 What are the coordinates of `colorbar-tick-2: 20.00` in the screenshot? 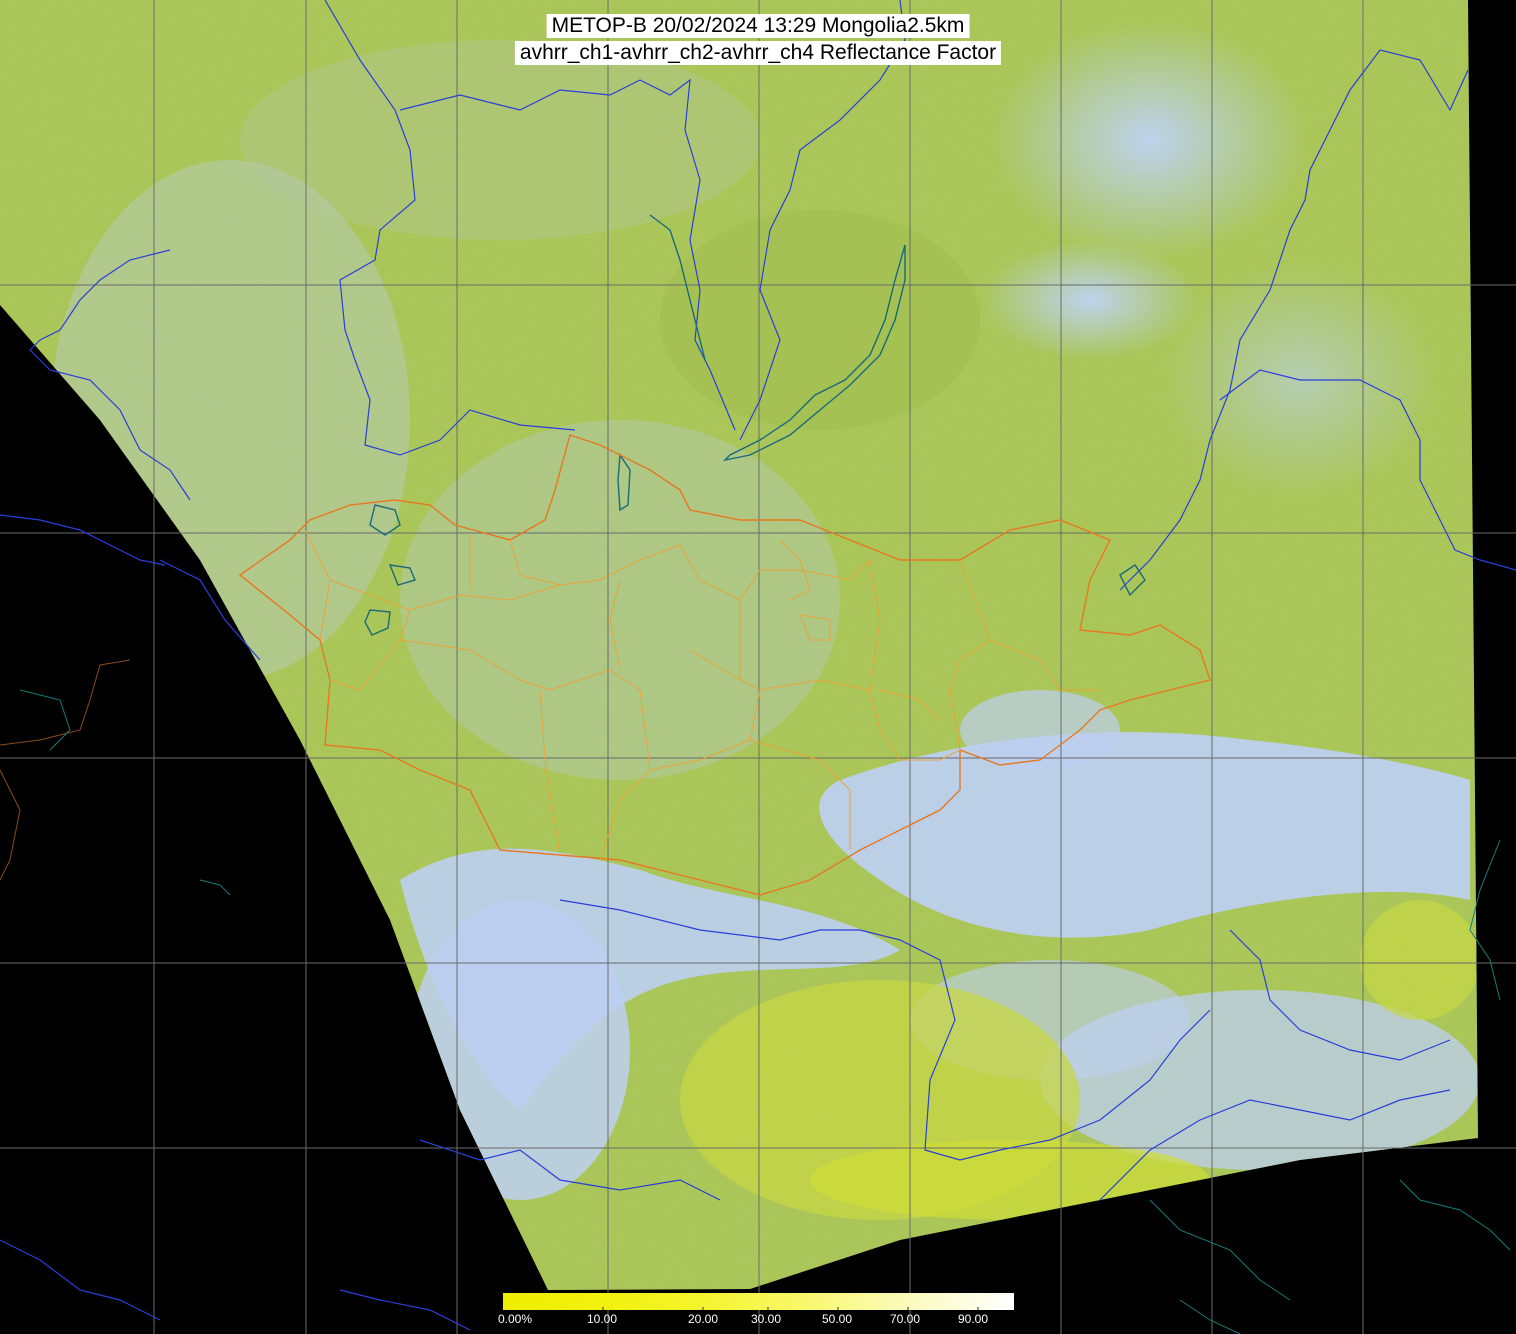 It's located at (703, 1319).